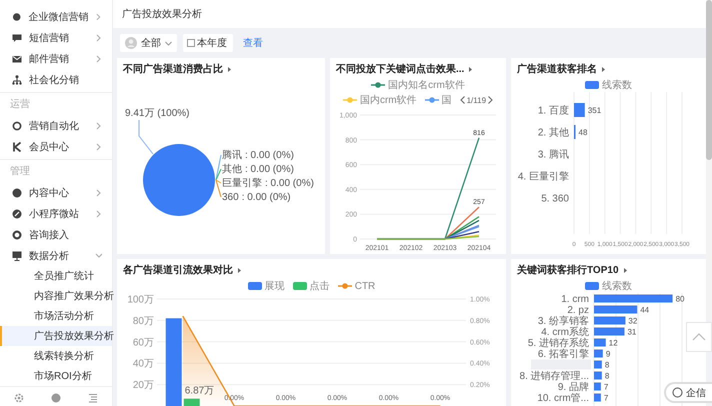 The width and height of the screenshot is (712, 406). I want to click on axis-label: 100万, so click(140, 300).